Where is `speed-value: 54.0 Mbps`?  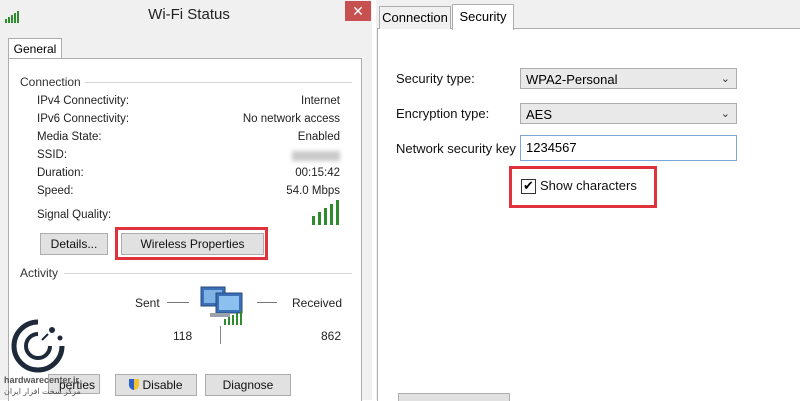 speed-value: 54.0 Mbps is located at coordinates (313, 191).